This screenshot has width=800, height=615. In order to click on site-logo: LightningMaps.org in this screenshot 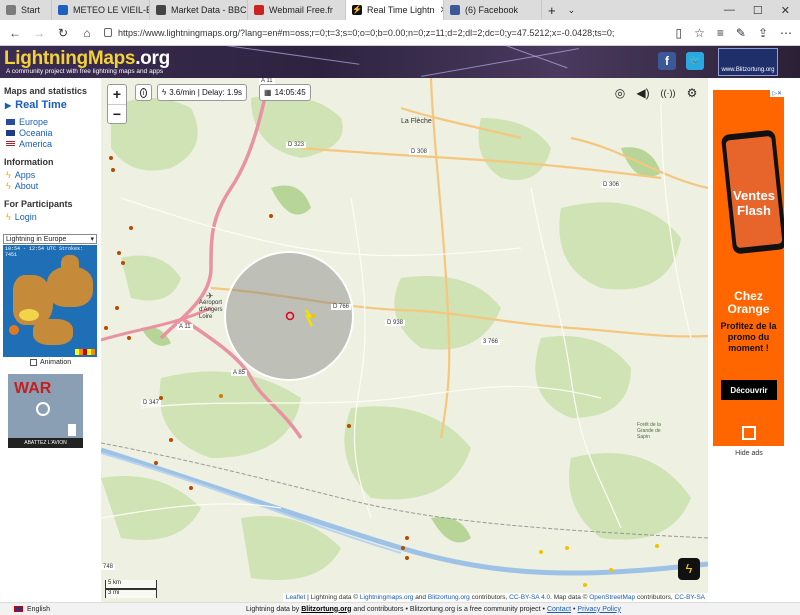, I will do `click(87, 59)`.